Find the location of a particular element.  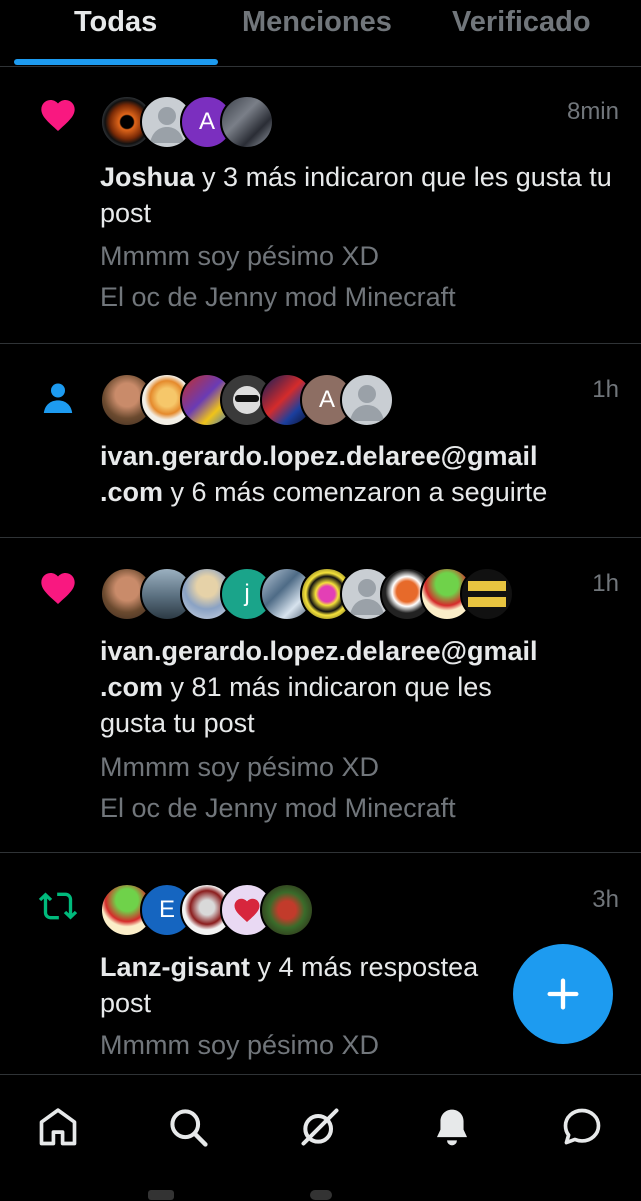

action-text: y 81 más indicaron que les is located at coordinates (331, 687).